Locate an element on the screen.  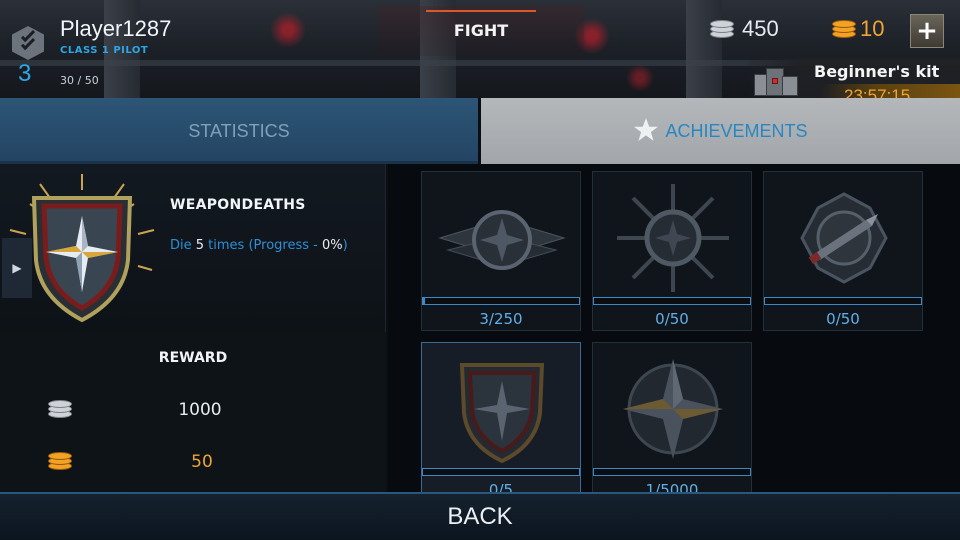
desc-prefix: Die is located at coordinates (183, 245).